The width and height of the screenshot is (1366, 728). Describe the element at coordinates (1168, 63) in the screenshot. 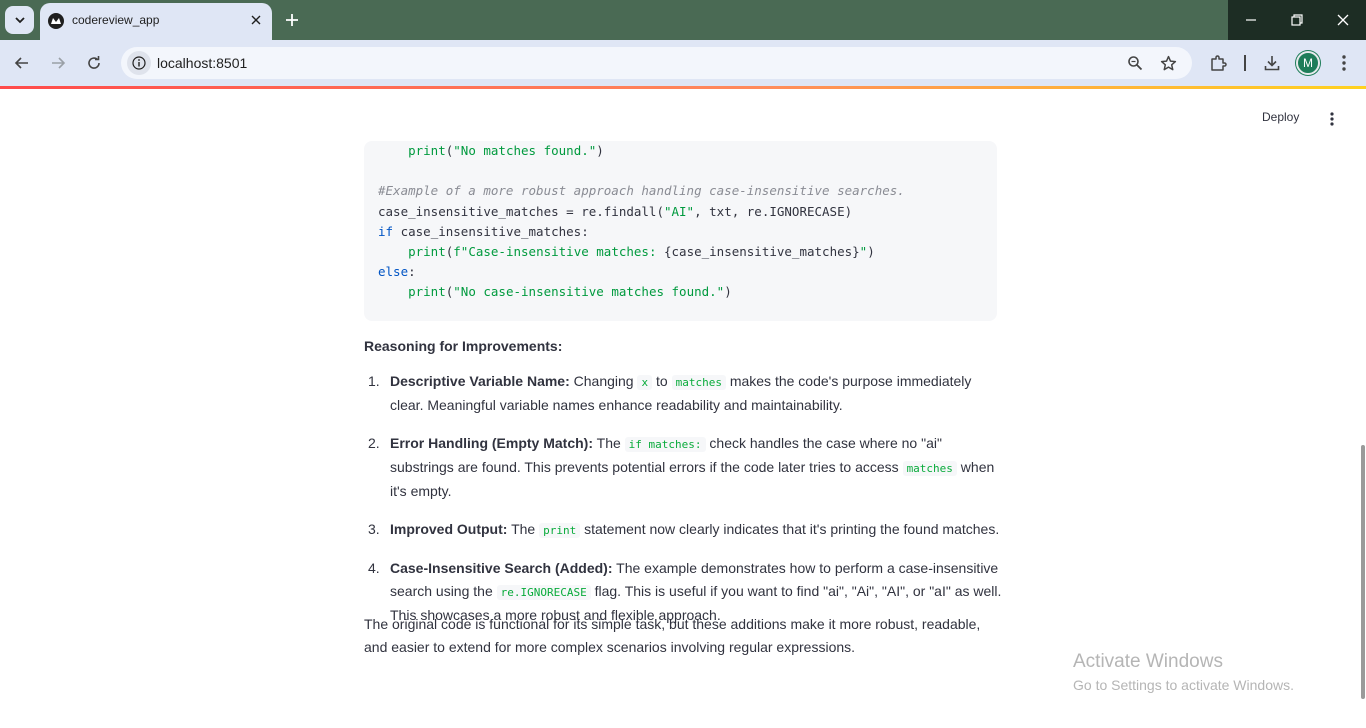

I see `bookmark-star-icon` at that location.